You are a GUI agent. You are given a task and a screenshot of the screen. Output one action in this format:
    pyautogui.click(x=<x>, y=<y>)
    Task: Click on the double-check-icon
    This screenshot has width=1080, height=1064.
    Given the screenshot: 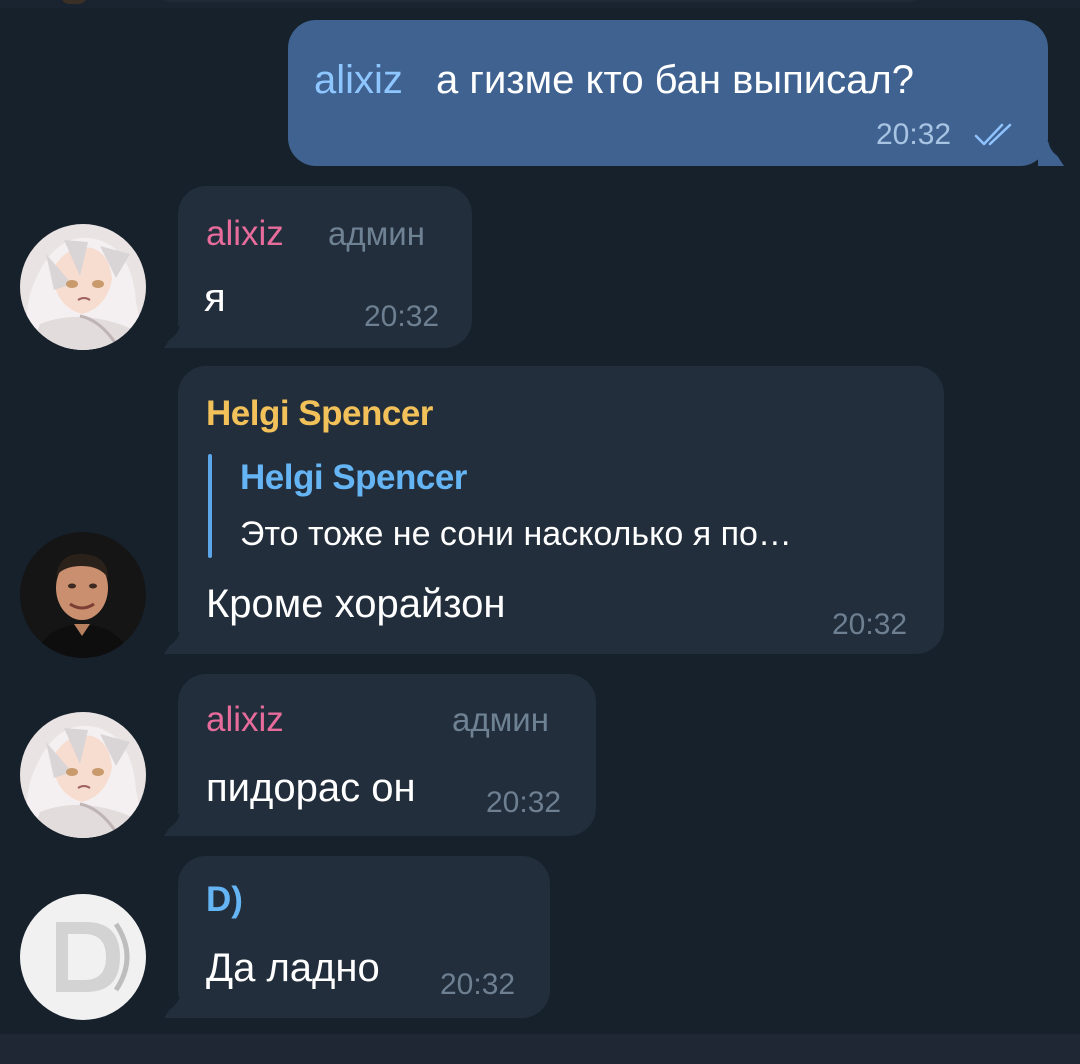 What is the action you would take?
    pyautogui.click(x=993, y=134)
    